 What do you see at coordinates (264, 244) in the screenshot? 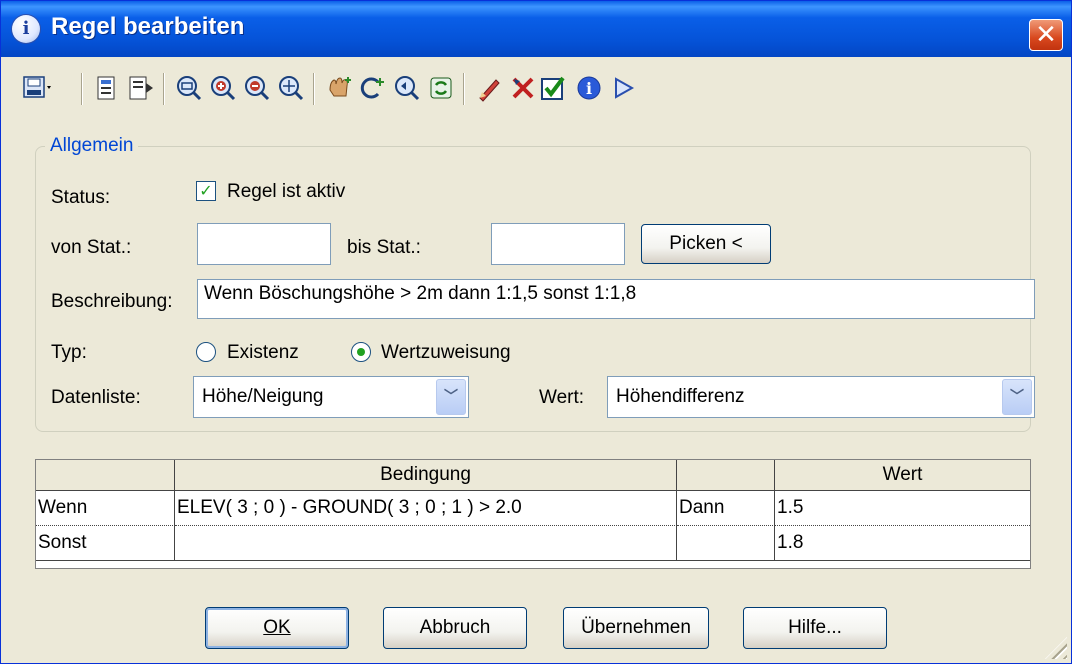
I see `from-station-input` at bounding box center [264, 244].